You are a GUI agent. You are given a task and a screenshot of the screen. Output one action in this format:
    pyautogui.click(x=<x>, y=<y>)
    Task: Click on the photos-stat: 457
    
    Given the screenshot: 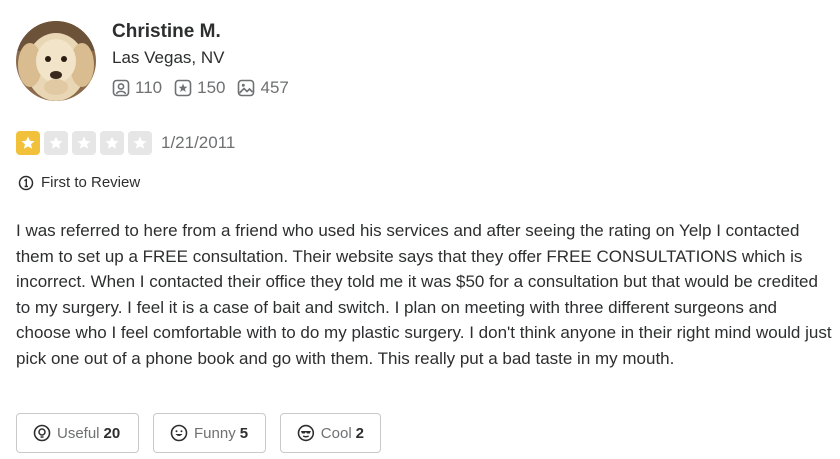 What is the action you would take?
    pyautogui.click(x=263, y=88)
    